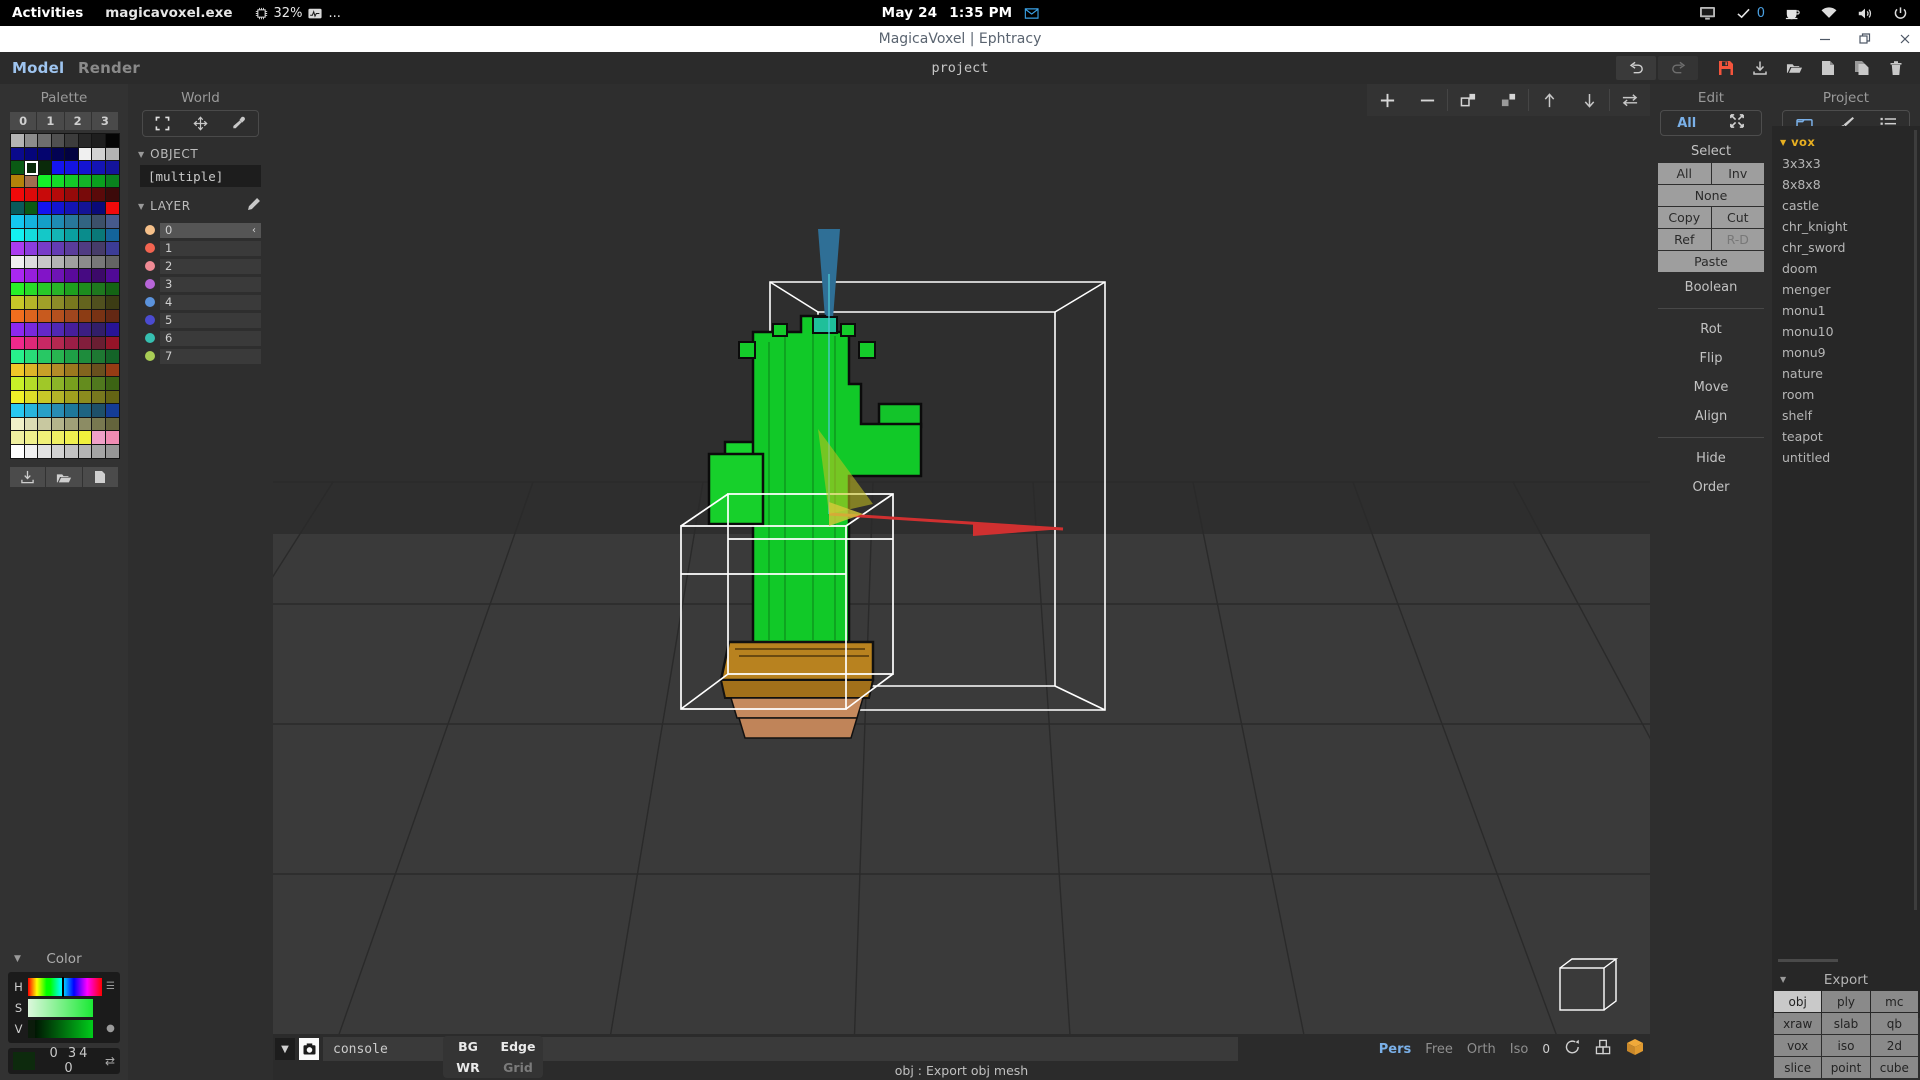 The image size is (1920, 1080). I want to click on save-icon, so click(1726, 68).